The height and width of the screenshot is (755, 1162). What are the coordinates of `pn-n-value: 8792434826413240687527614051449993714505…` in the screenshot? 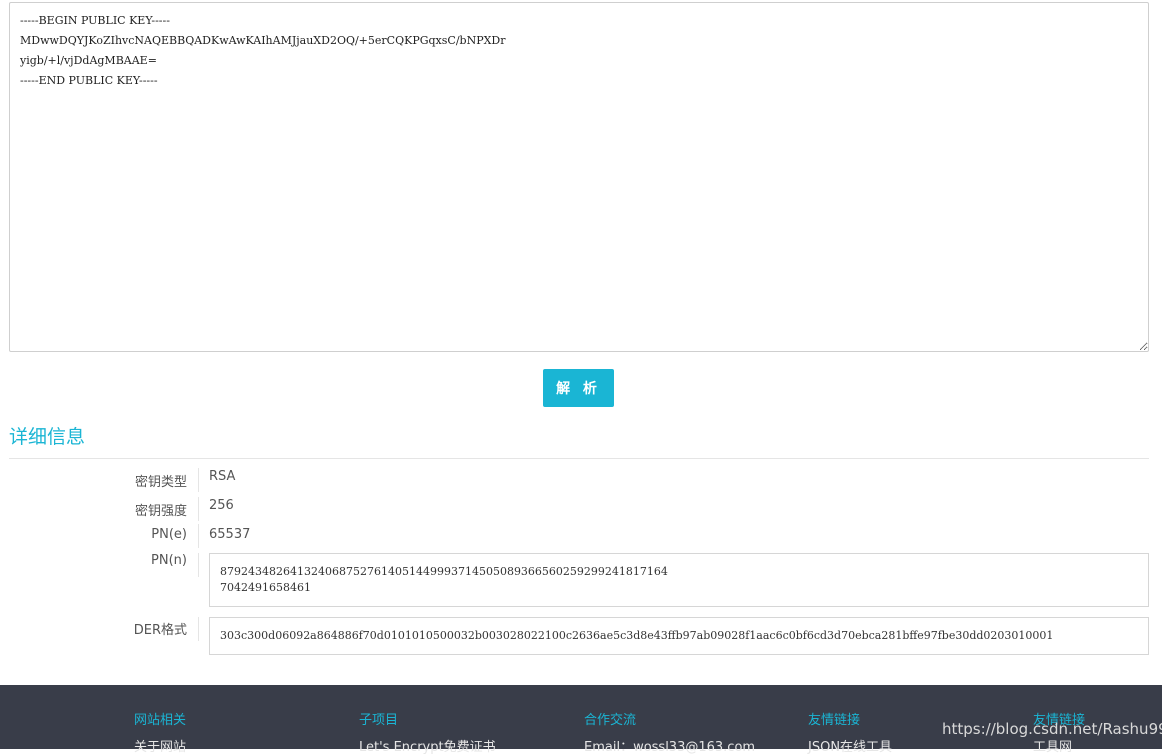 It's located at (679, 580).